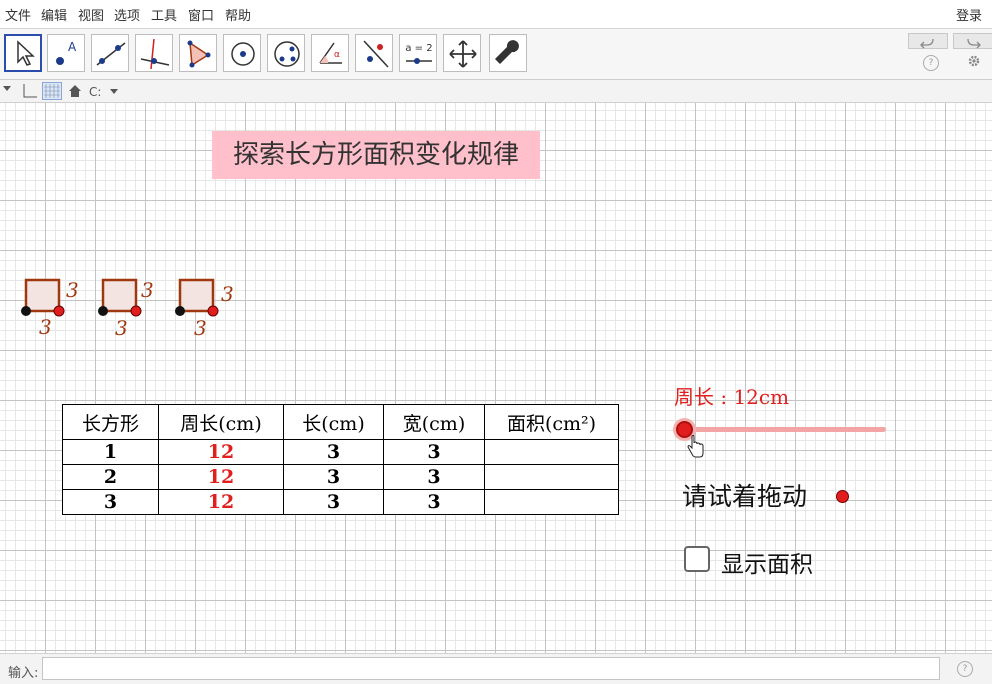 The height and width of the screenshot is (684, 992). I want to click on table-header-length: 长(cm), so click(333, 422).